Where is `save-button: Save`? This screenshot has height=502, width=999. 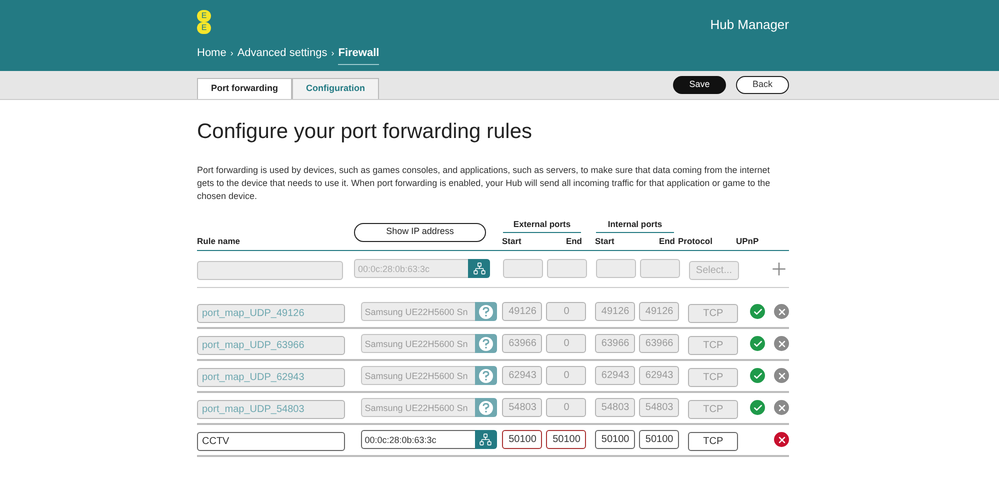 save-button: Save is located at coordinates (699, 85).